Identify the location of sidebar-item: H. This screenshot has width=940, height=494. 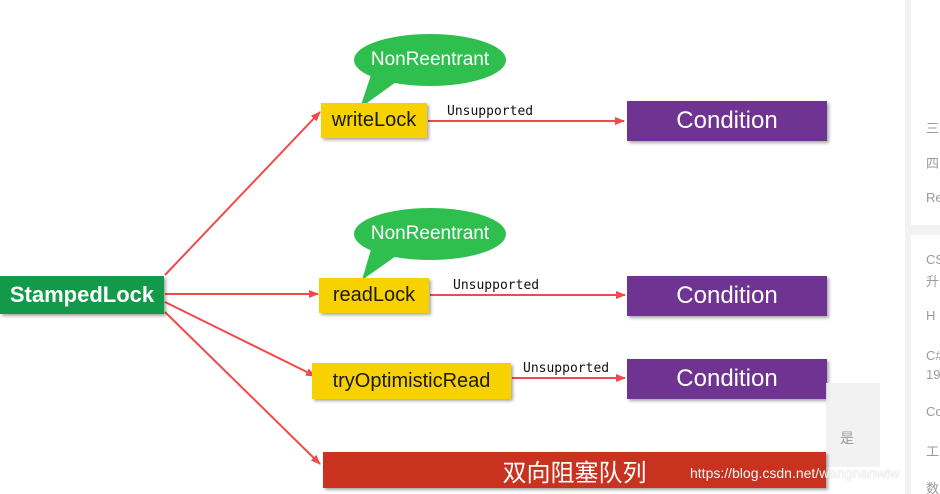
(930, 315).